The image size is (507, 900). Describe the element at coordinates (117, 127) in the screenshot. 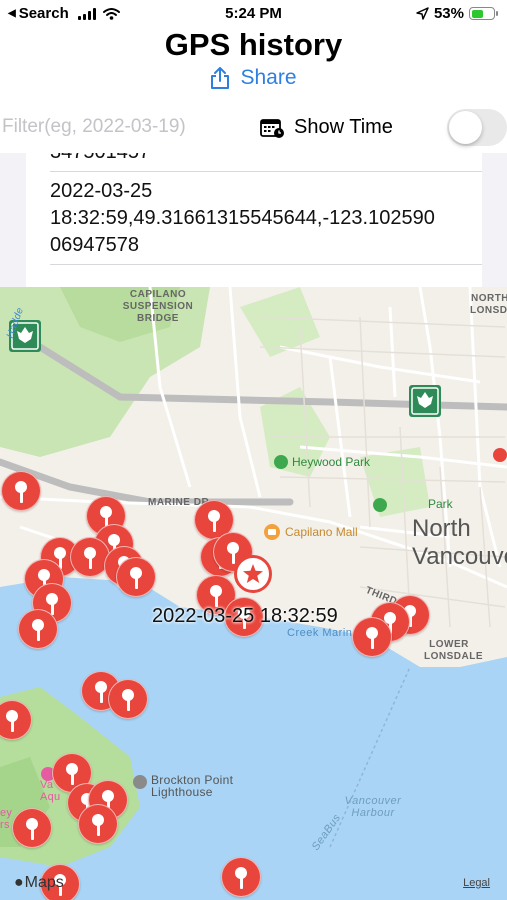

I see `filter-input` at that location.